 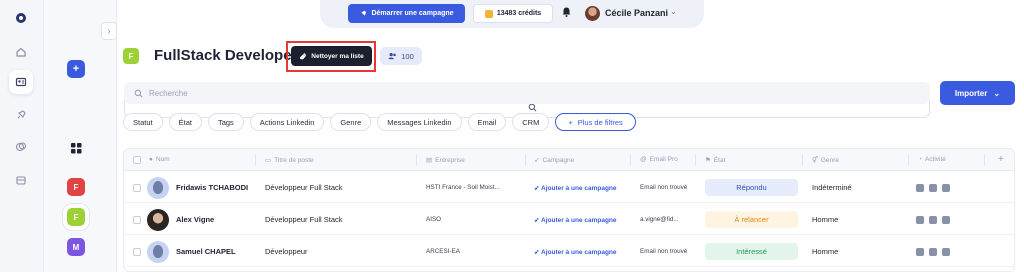 I want to click on col-email-label: Email Pro, so click(x=663, y=159).